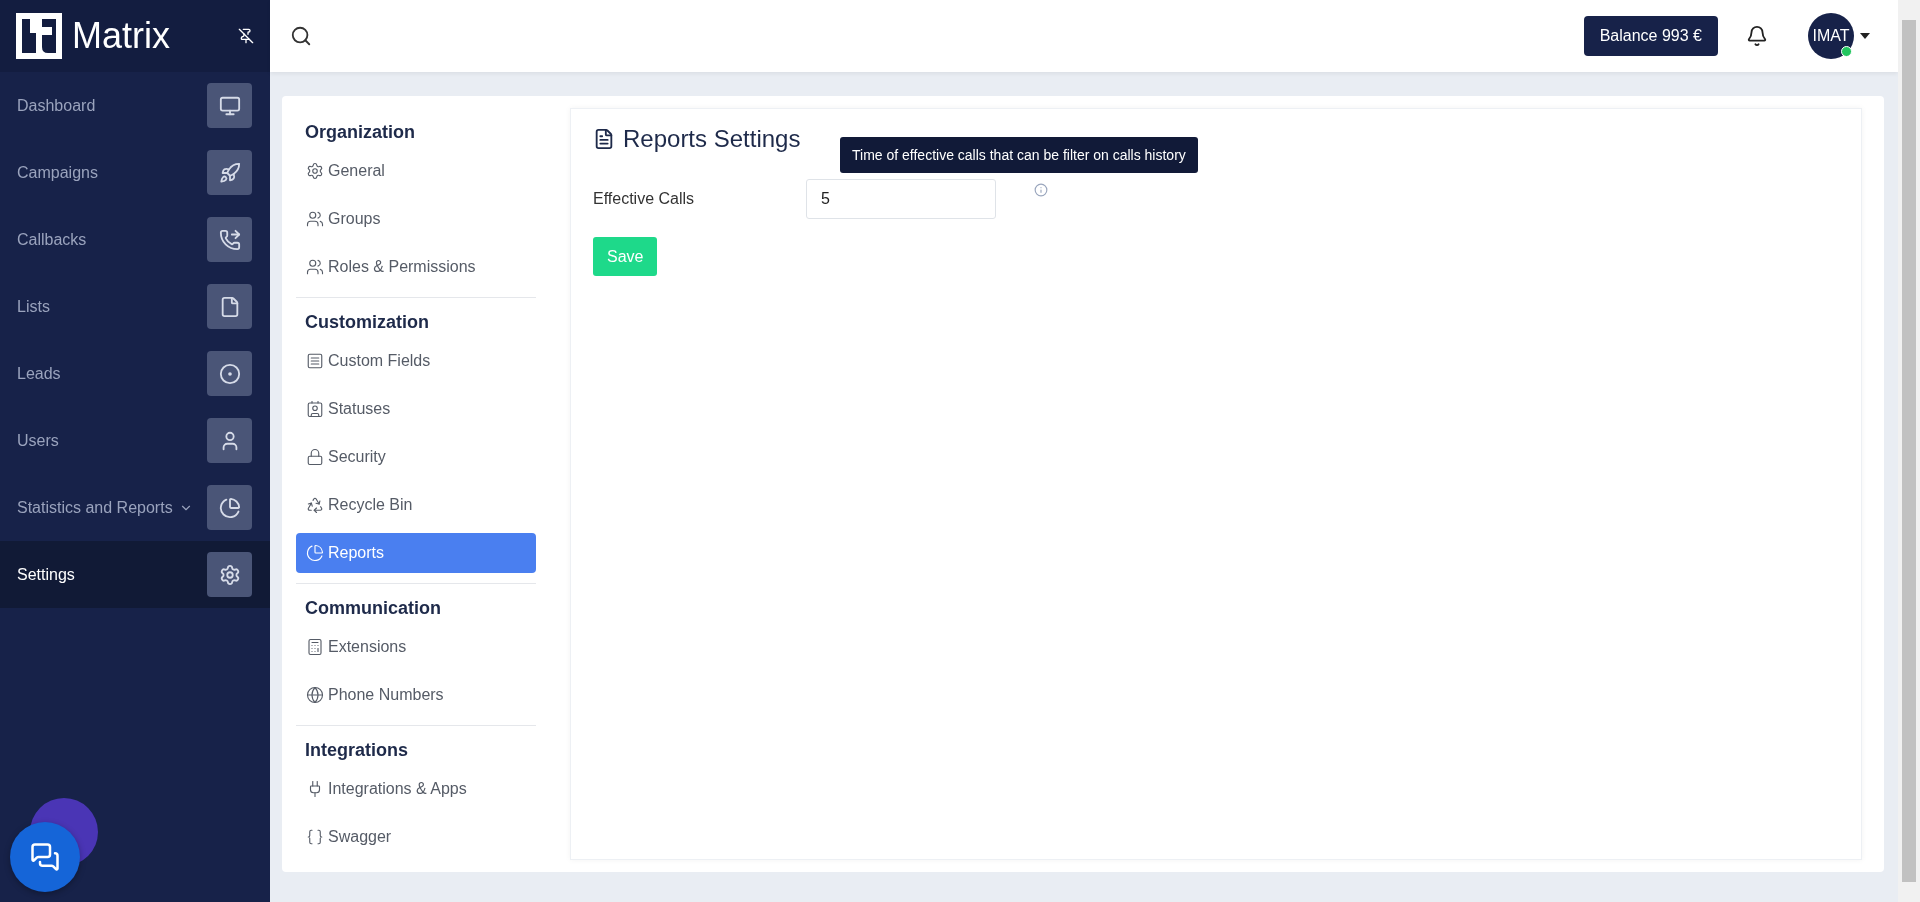 The width and height of the screenshot is (1920, 902). What do you see at coordinates (402, 267) in the screenshot?
I see `nav-item-label: Roles & Permissions` at bounding box center [402, 267].